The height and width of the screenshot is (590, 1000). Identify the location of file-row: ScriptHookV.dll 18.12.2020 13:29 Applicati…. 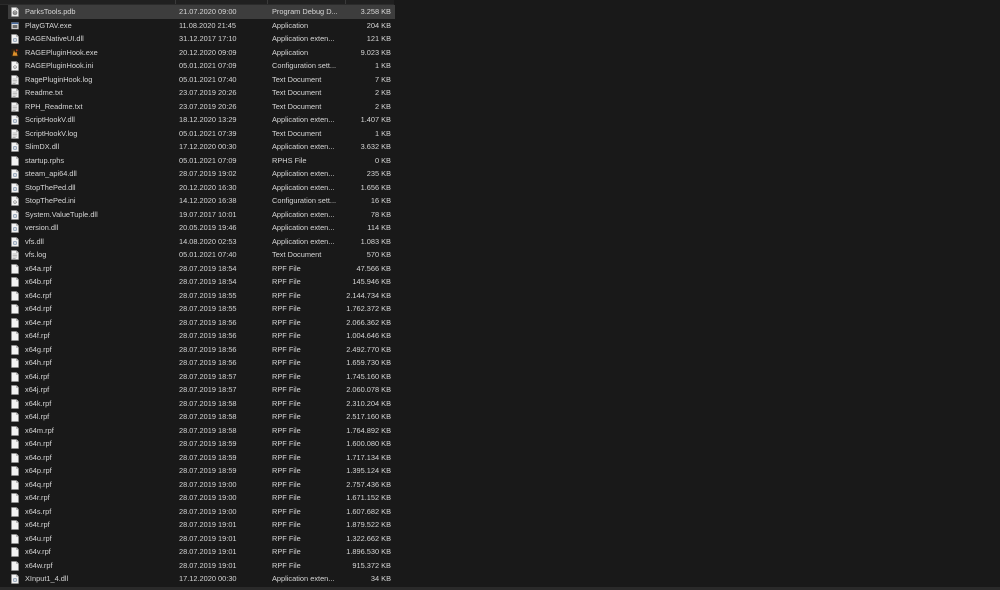
(201, 120).